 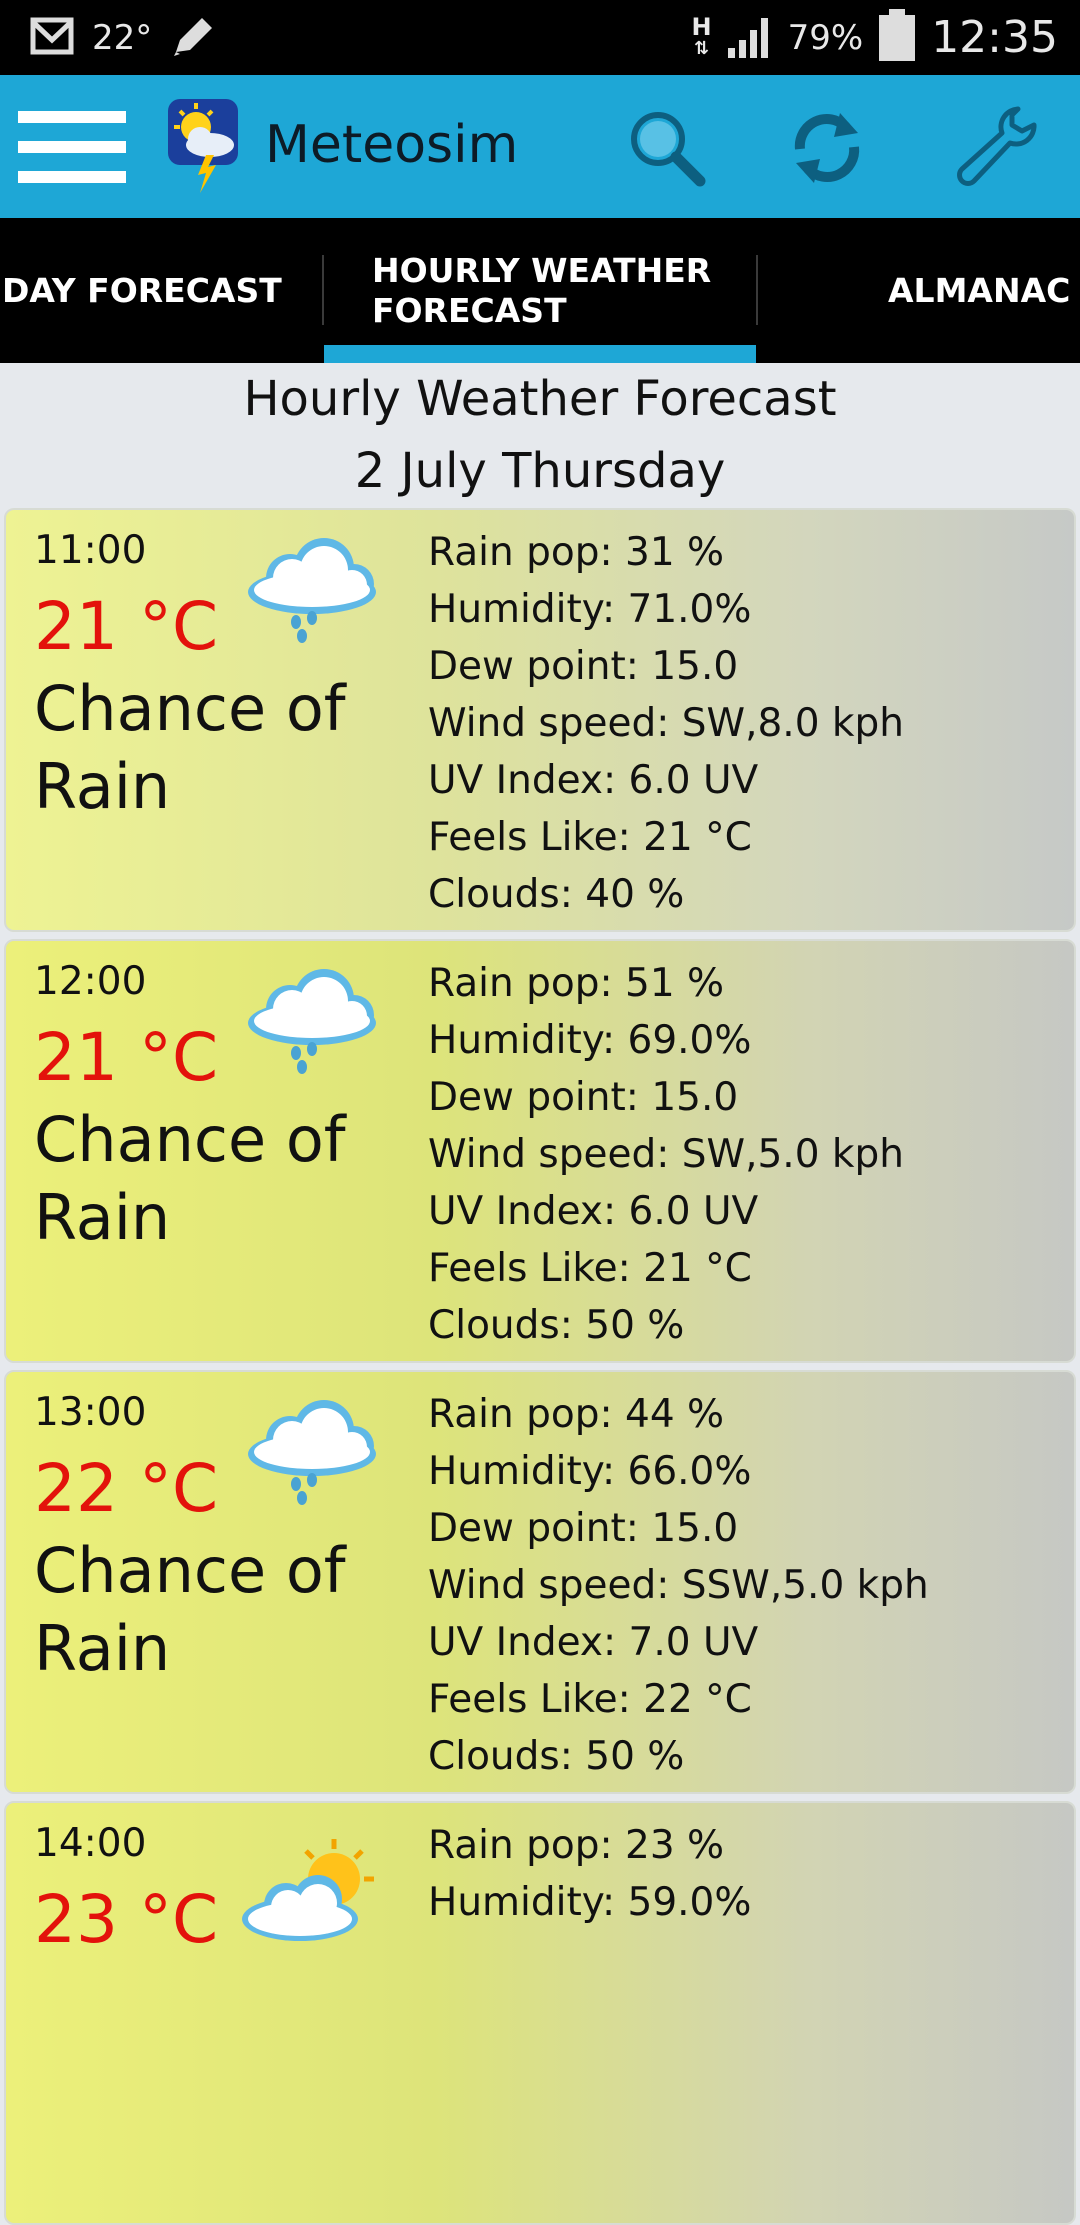 What do you see at coordinates (590, 1902) in the screenshot?
I see `humidity: Humidity: 59.0%` at bounding box center [590, 1902].